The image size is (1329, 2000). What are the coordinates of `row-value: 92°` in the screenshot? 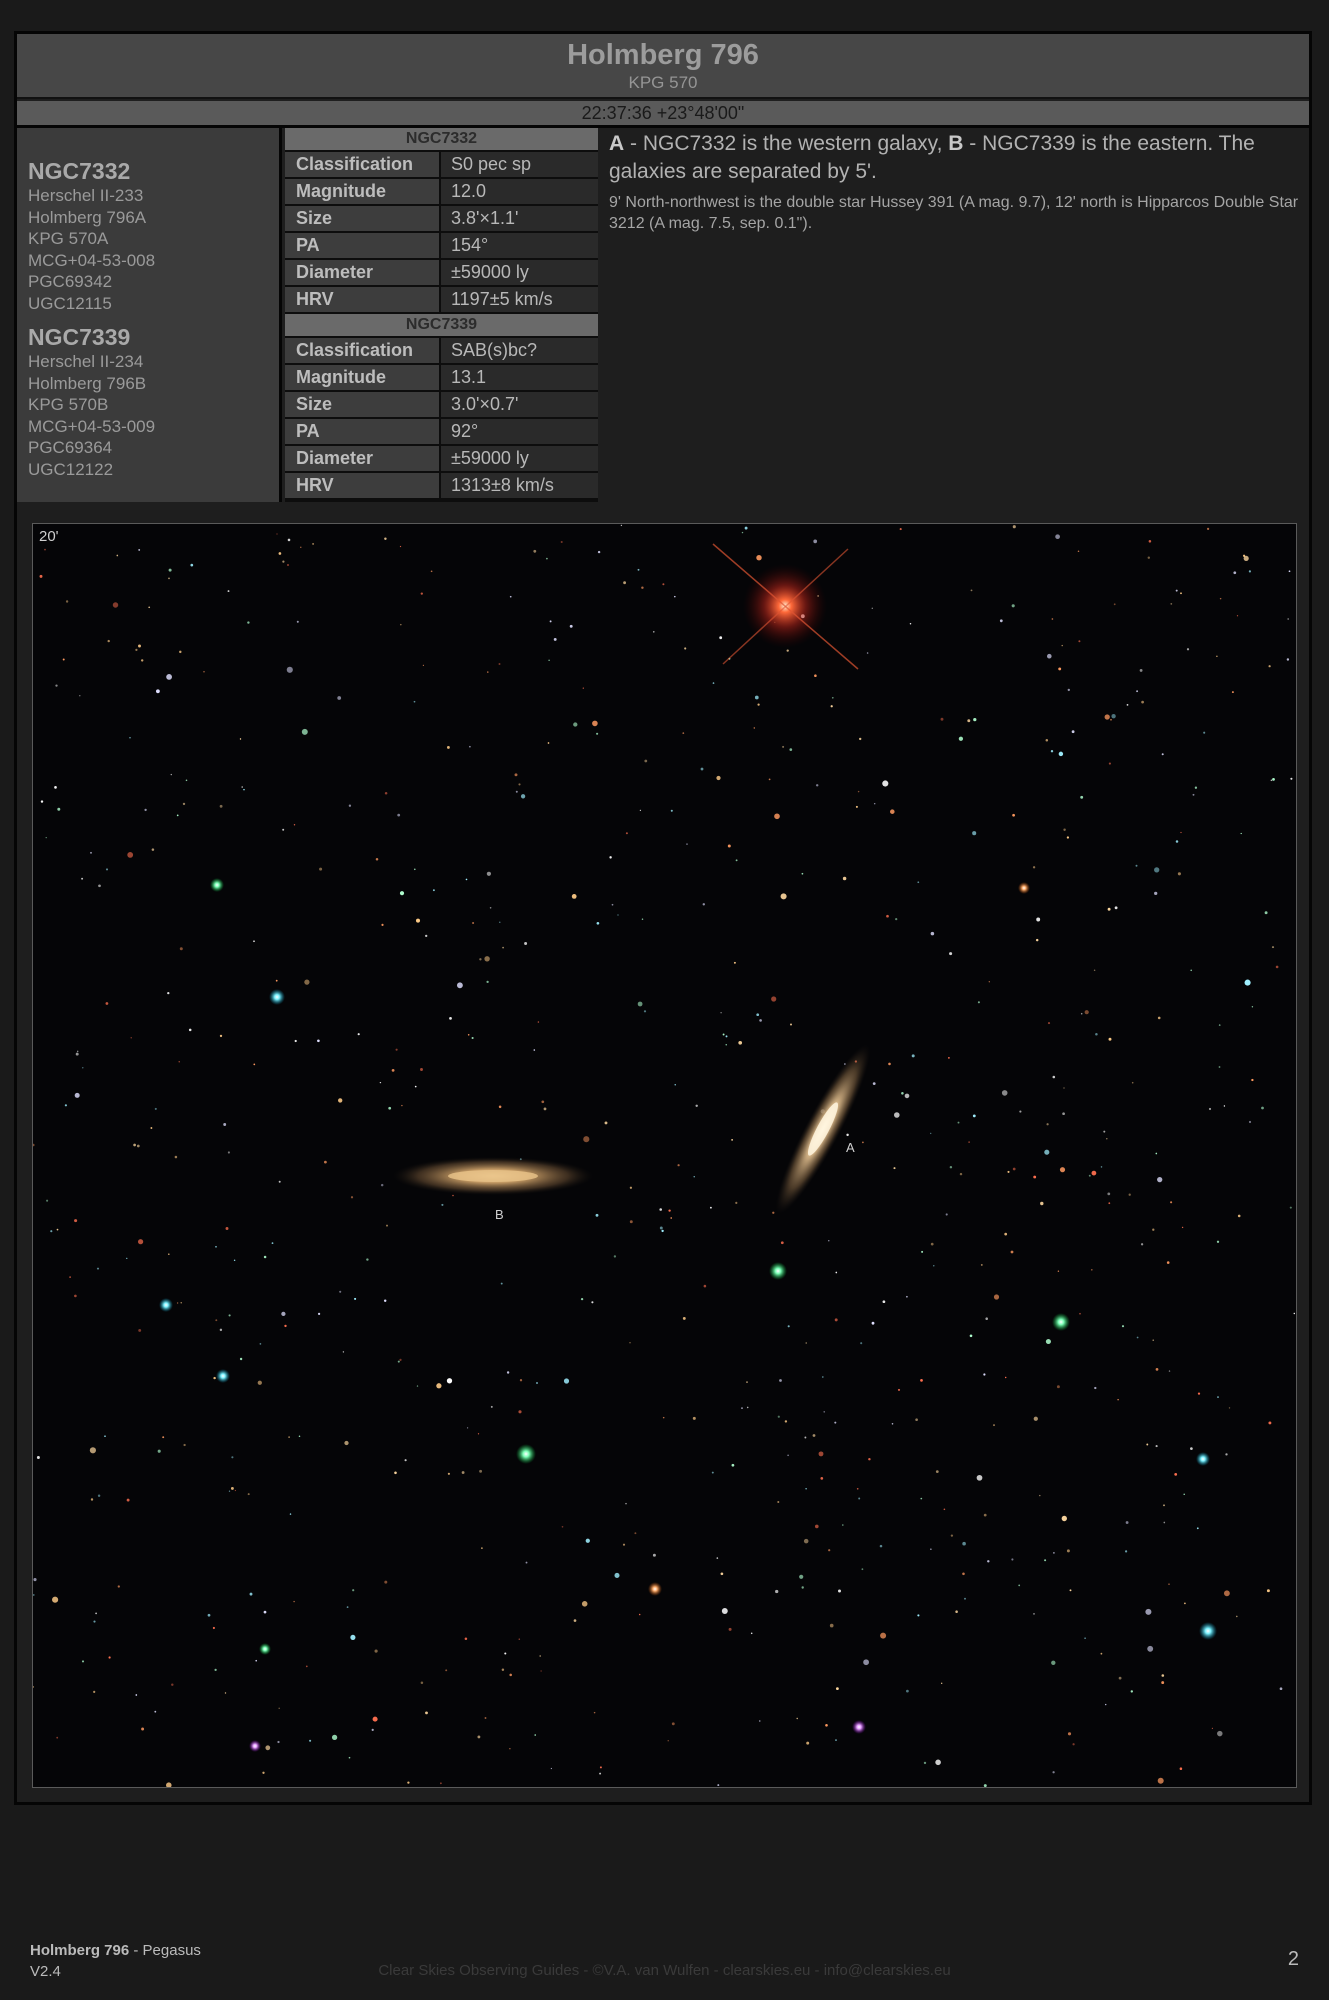 It's located at (519, 431).